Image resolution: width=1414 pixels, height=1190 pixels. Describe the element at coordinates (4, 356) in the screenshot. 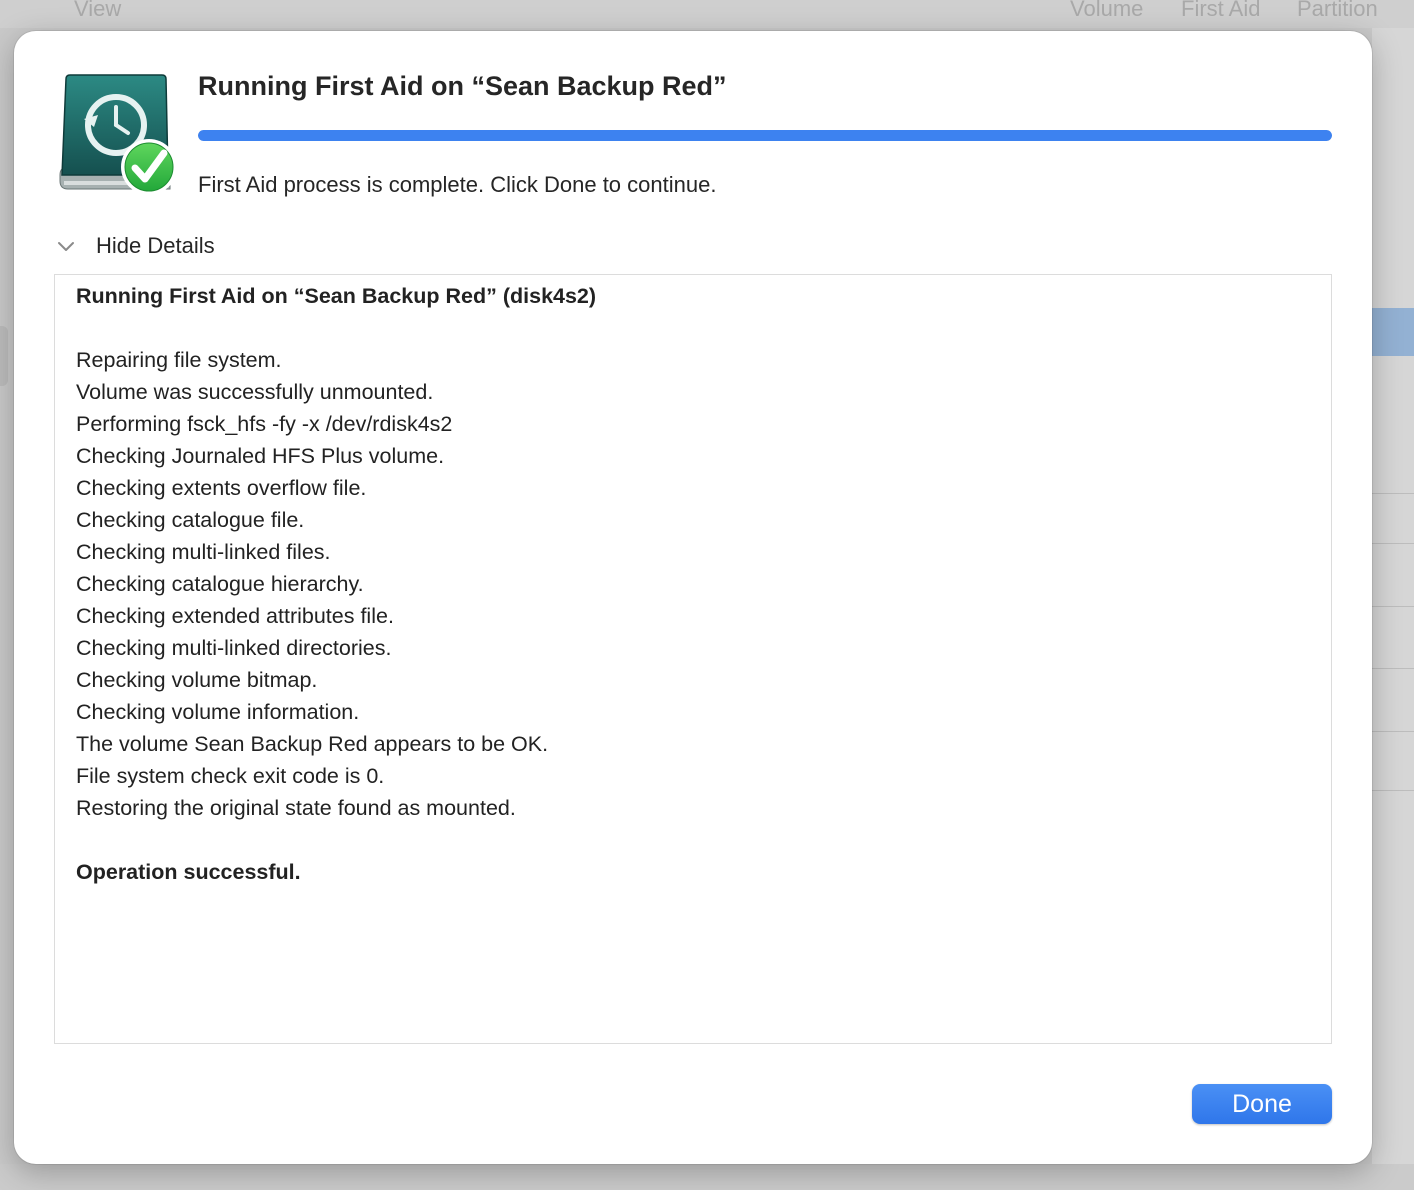

I see `background-sidebar-edge` at that location.